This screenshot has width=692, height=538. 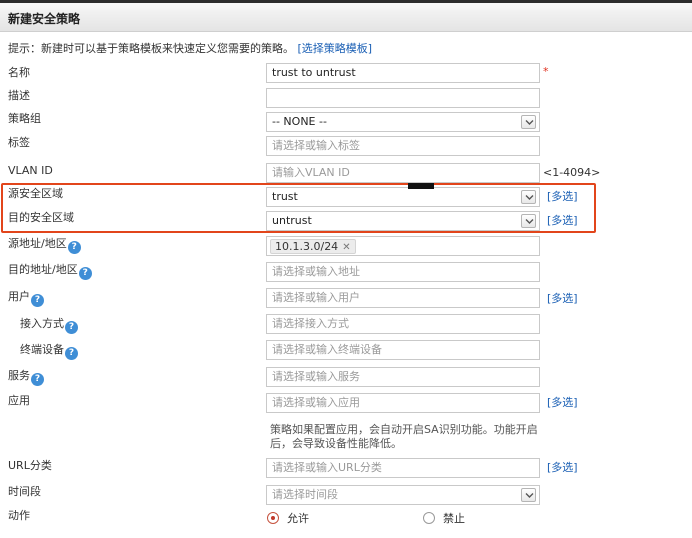 I want to click on user-input: 请选择或输入用户, so click(x=403, y=298).